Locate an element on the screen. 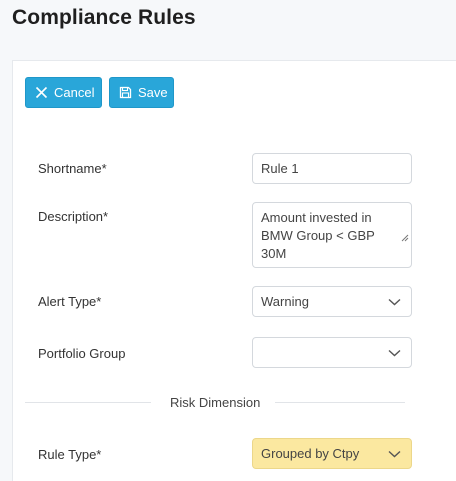 The image size is (456, 481). alert-type-label: Alert Type* is located at coordinates (70, 301).